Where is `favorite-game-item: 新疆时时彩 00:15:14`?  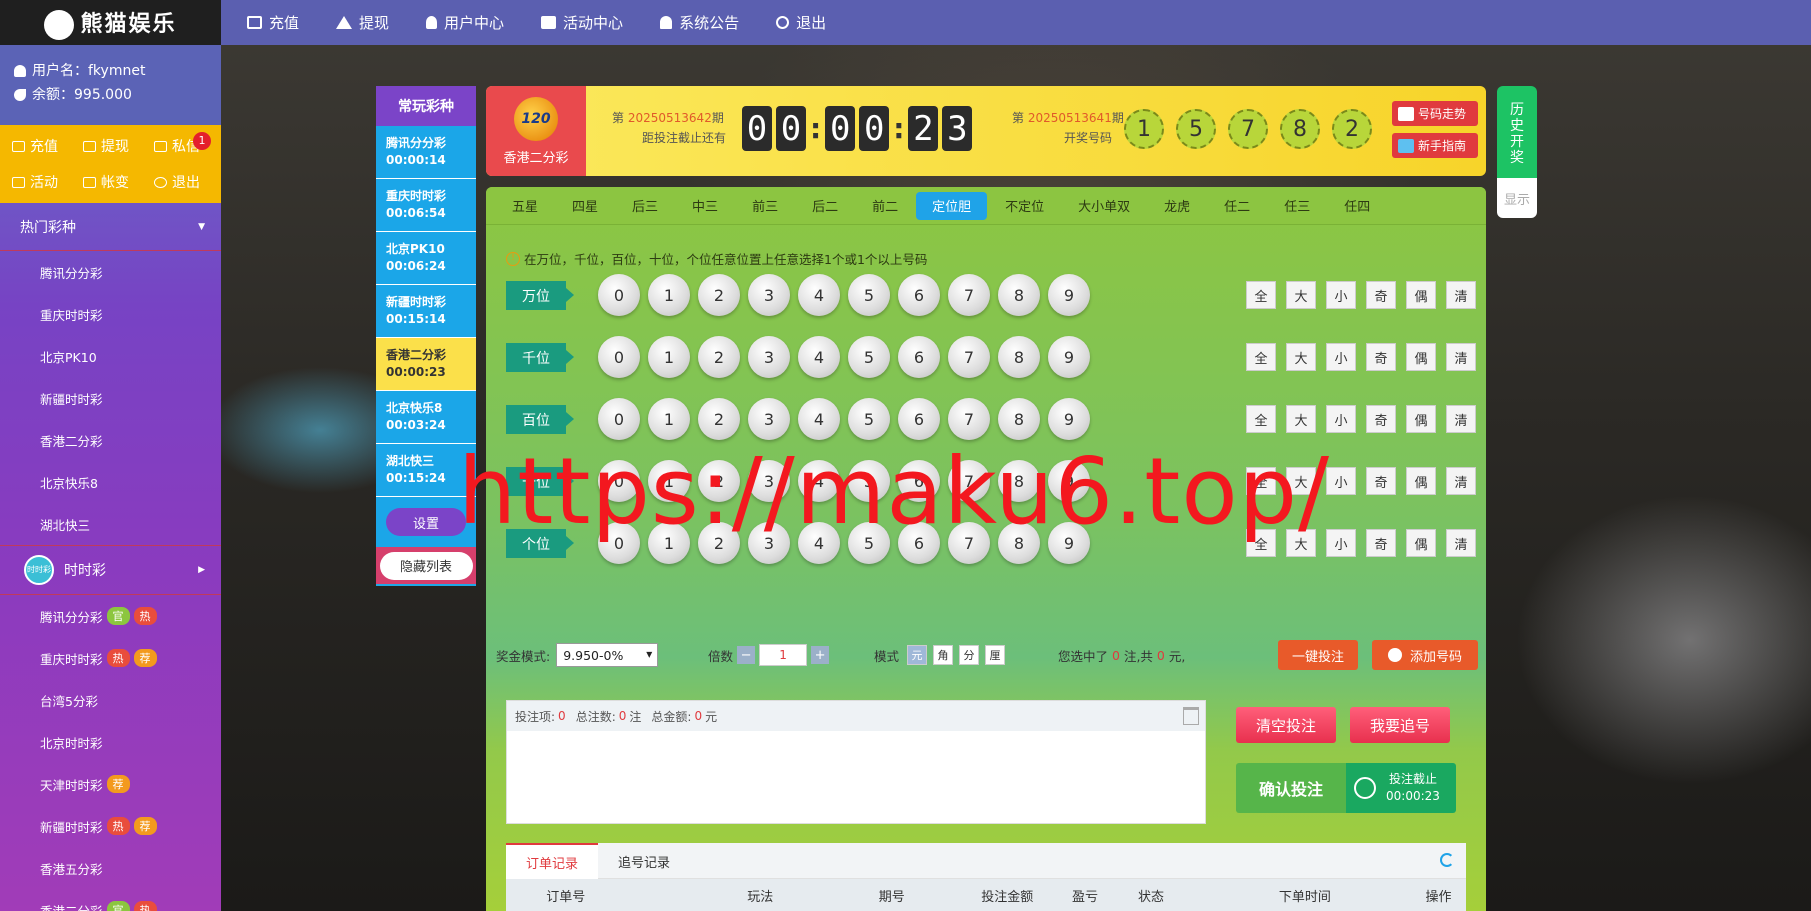
favorite-game-item: 新疆时时彩 00:15:14 is located at coordinates (426, 311).